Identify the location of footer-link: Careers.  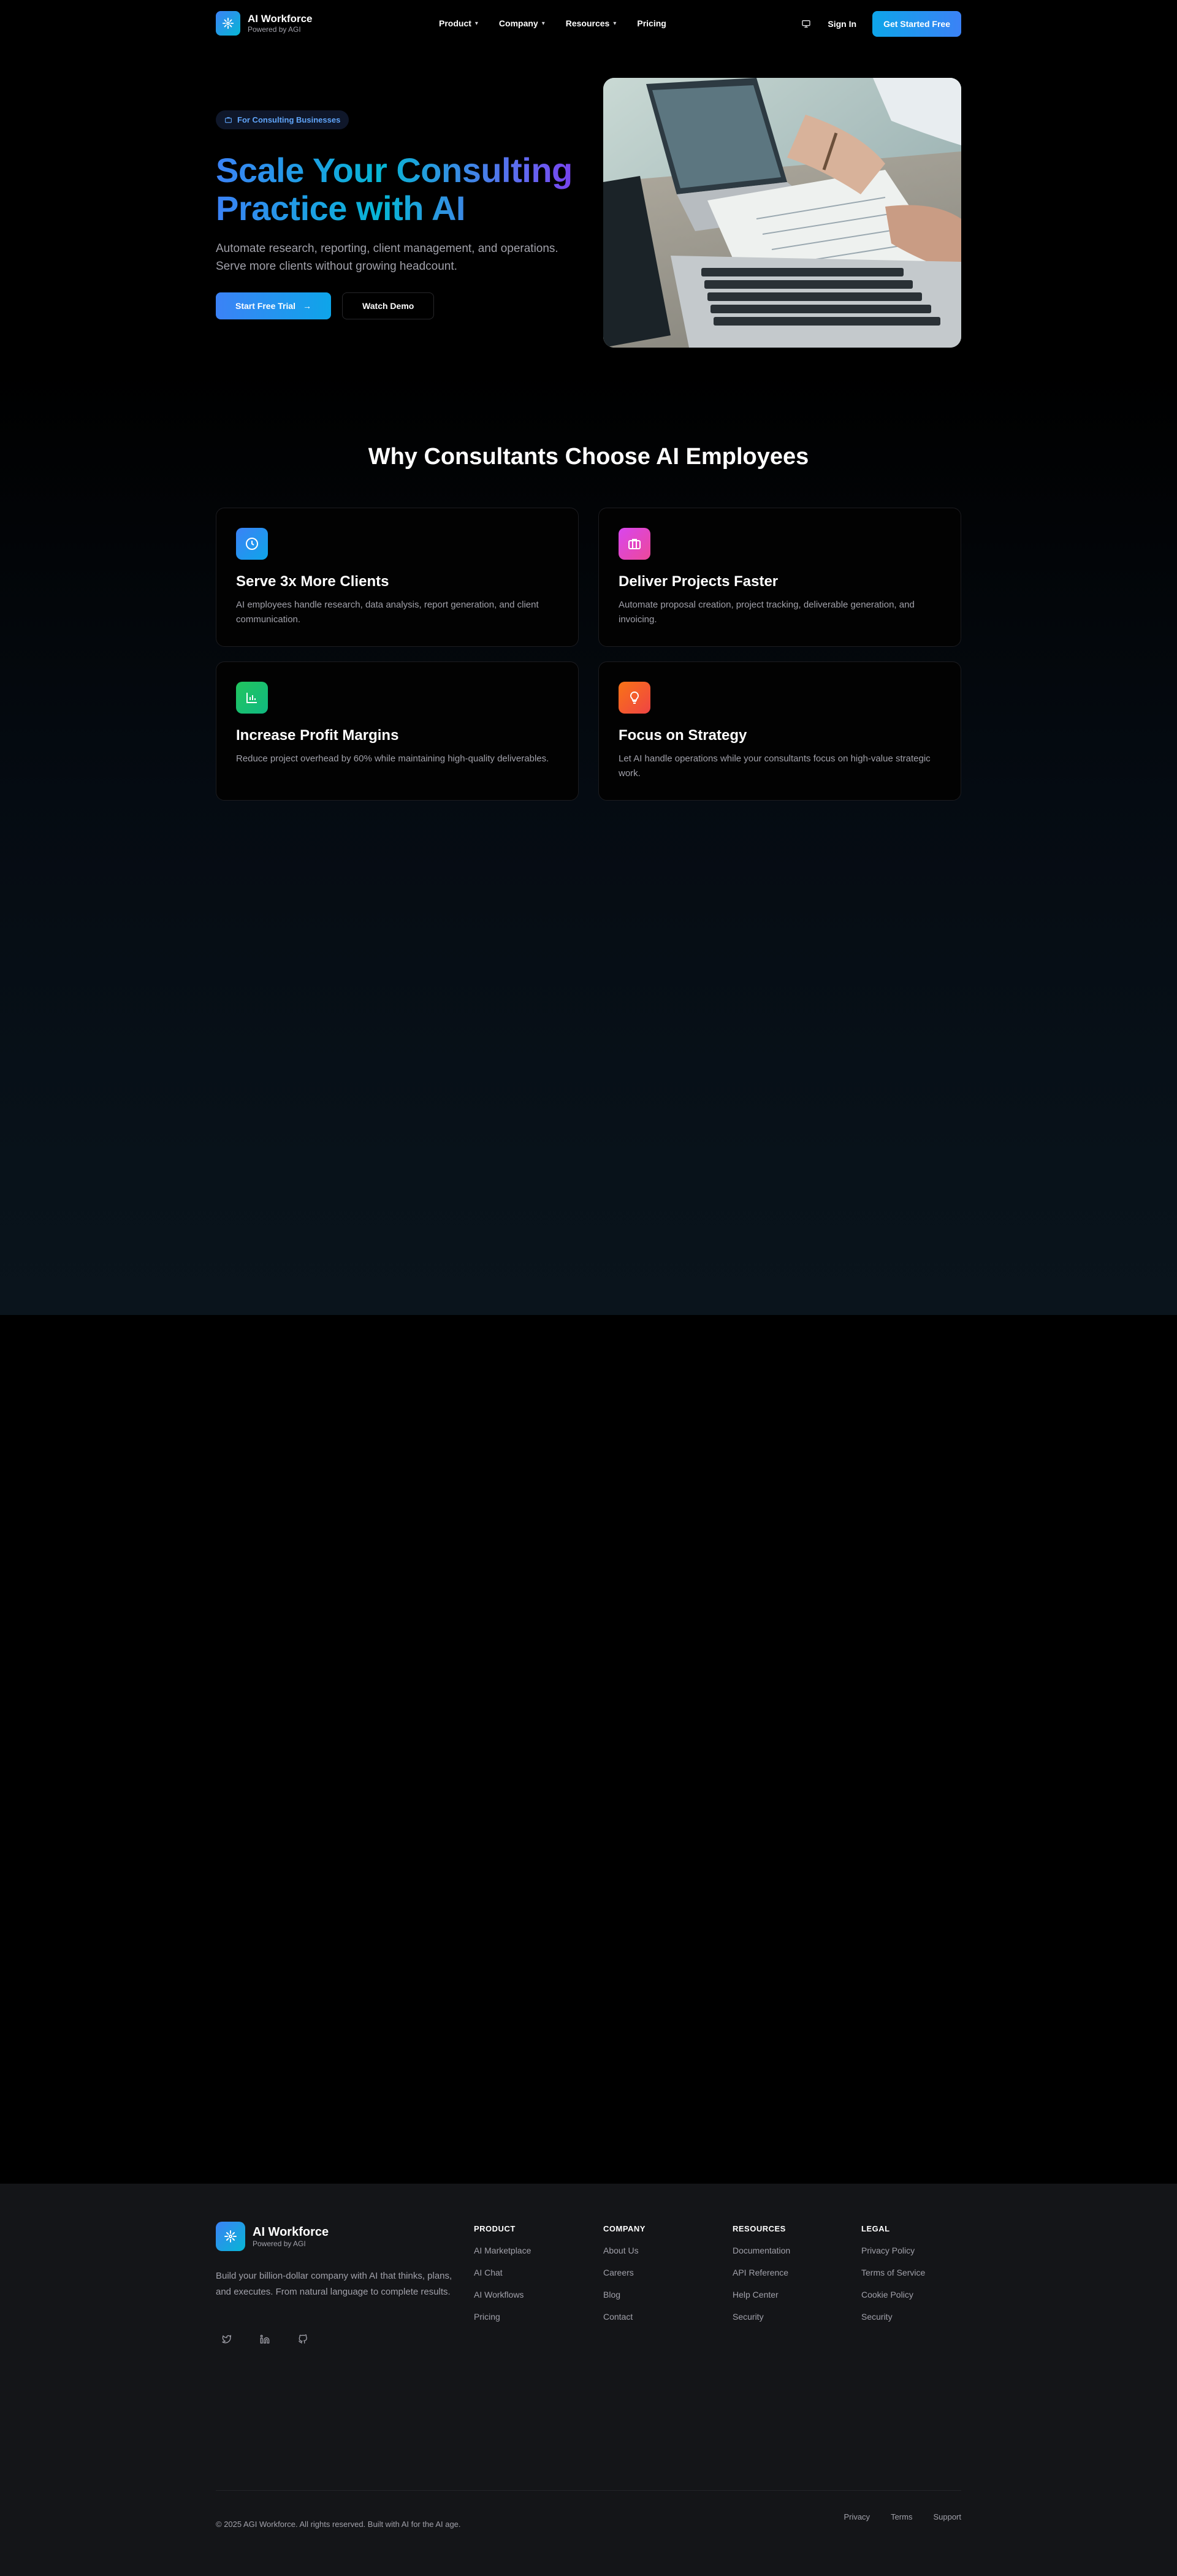
(624, 2272).